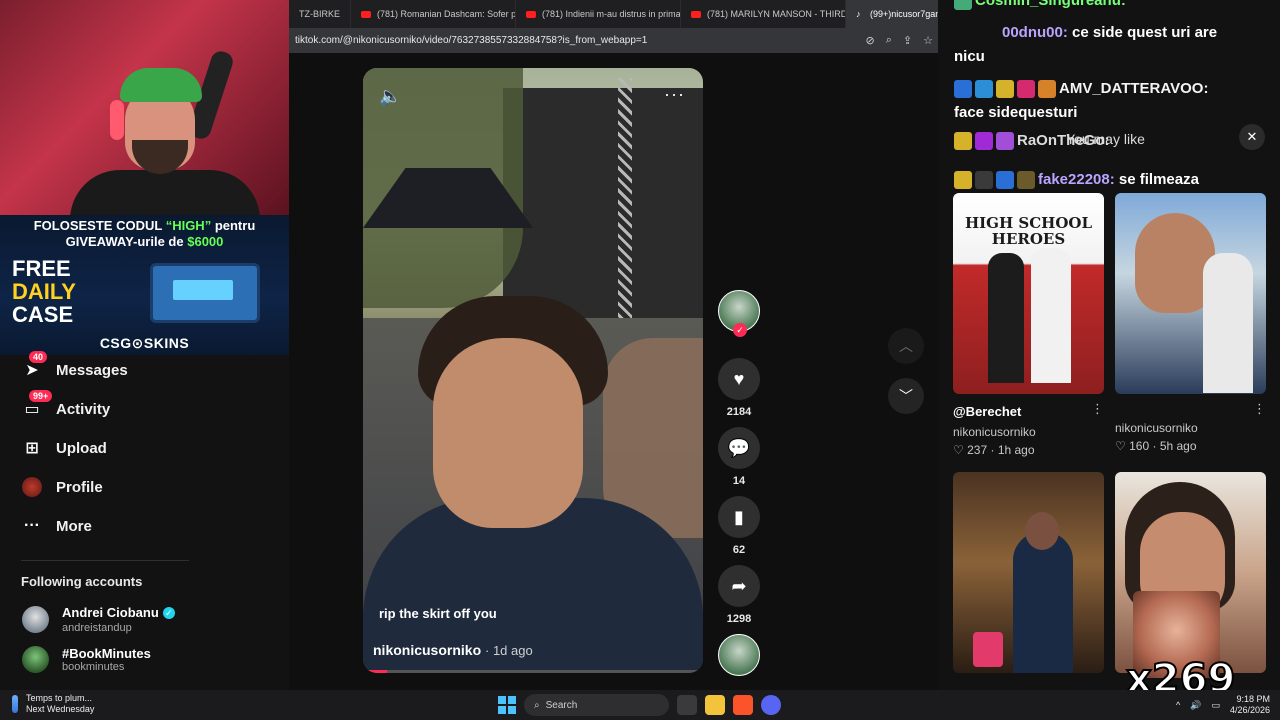 This screenshot has height=720, width=1280. Describe the element at coordinates (1050, 4) in the screenshot. I see `chat-username: Cosmin_Singureanu:` at that location.